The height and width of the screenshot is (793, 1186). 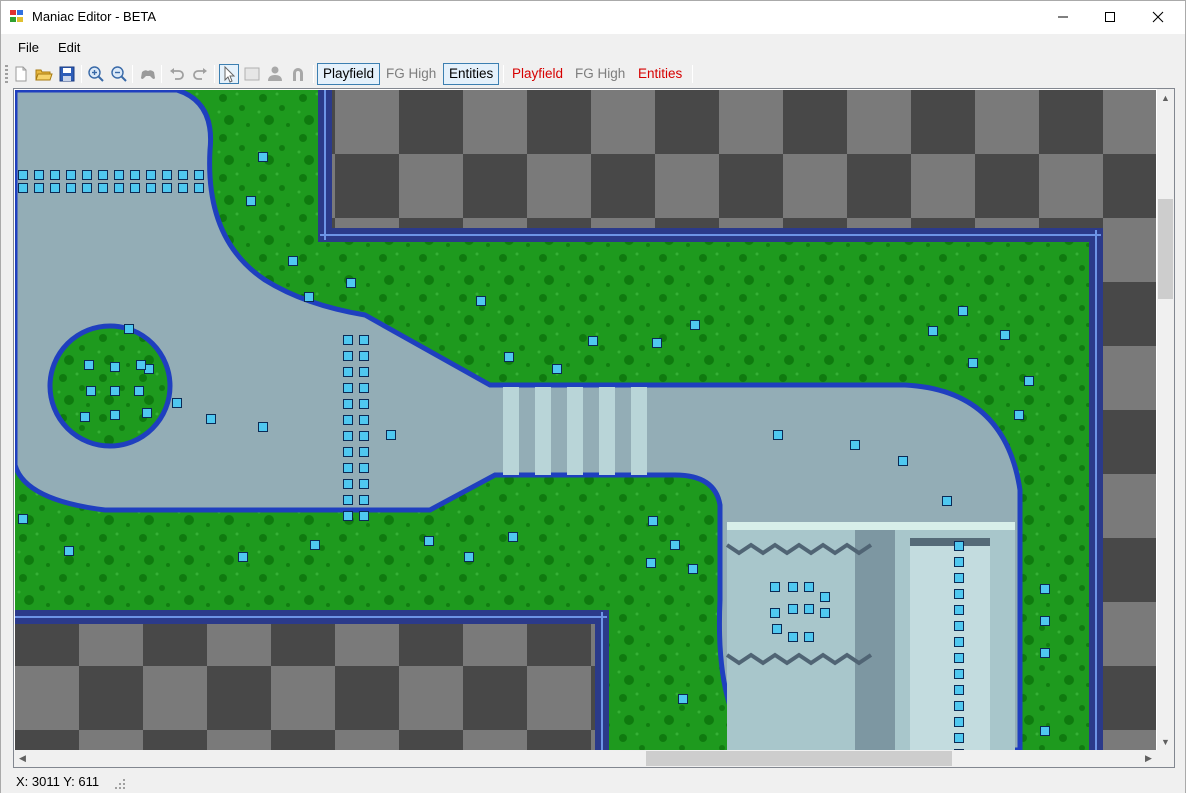 I want to click on redo-icon, so click(x=200, y=74).